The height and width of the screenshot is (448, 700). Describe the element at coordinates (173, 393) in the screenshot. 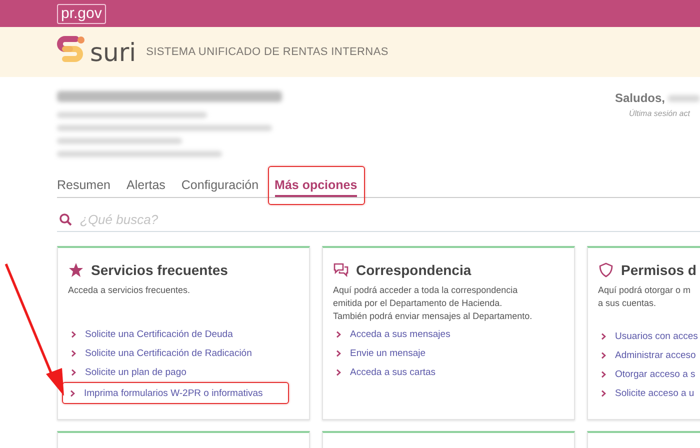

I see `card-link: Imprima formularios W-2PR o informativas` at that location.